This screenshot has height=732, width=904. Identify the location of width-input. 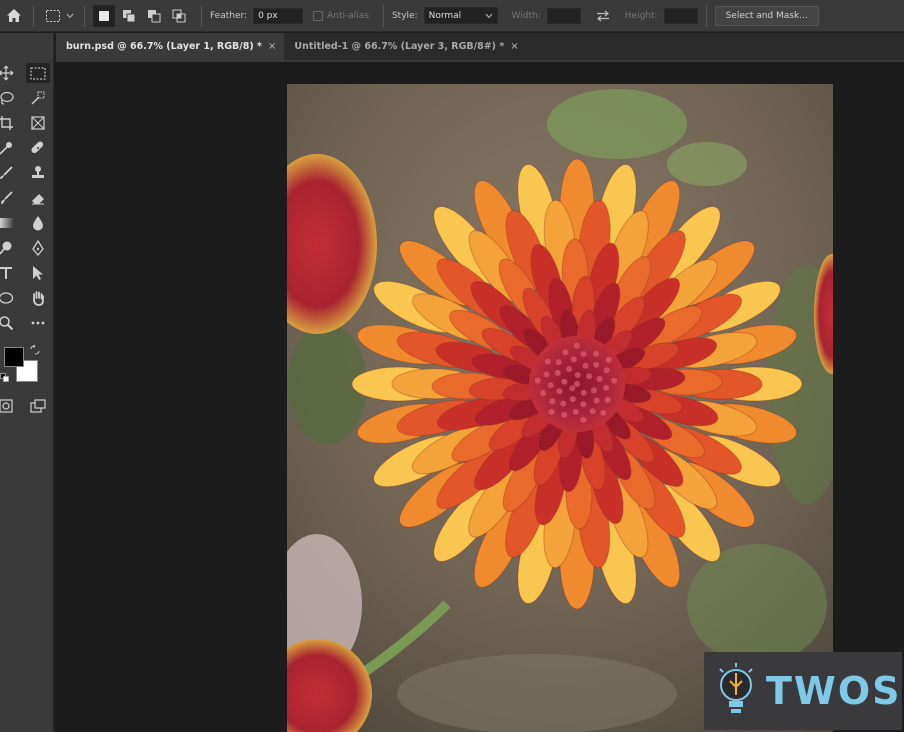
(563, 15).